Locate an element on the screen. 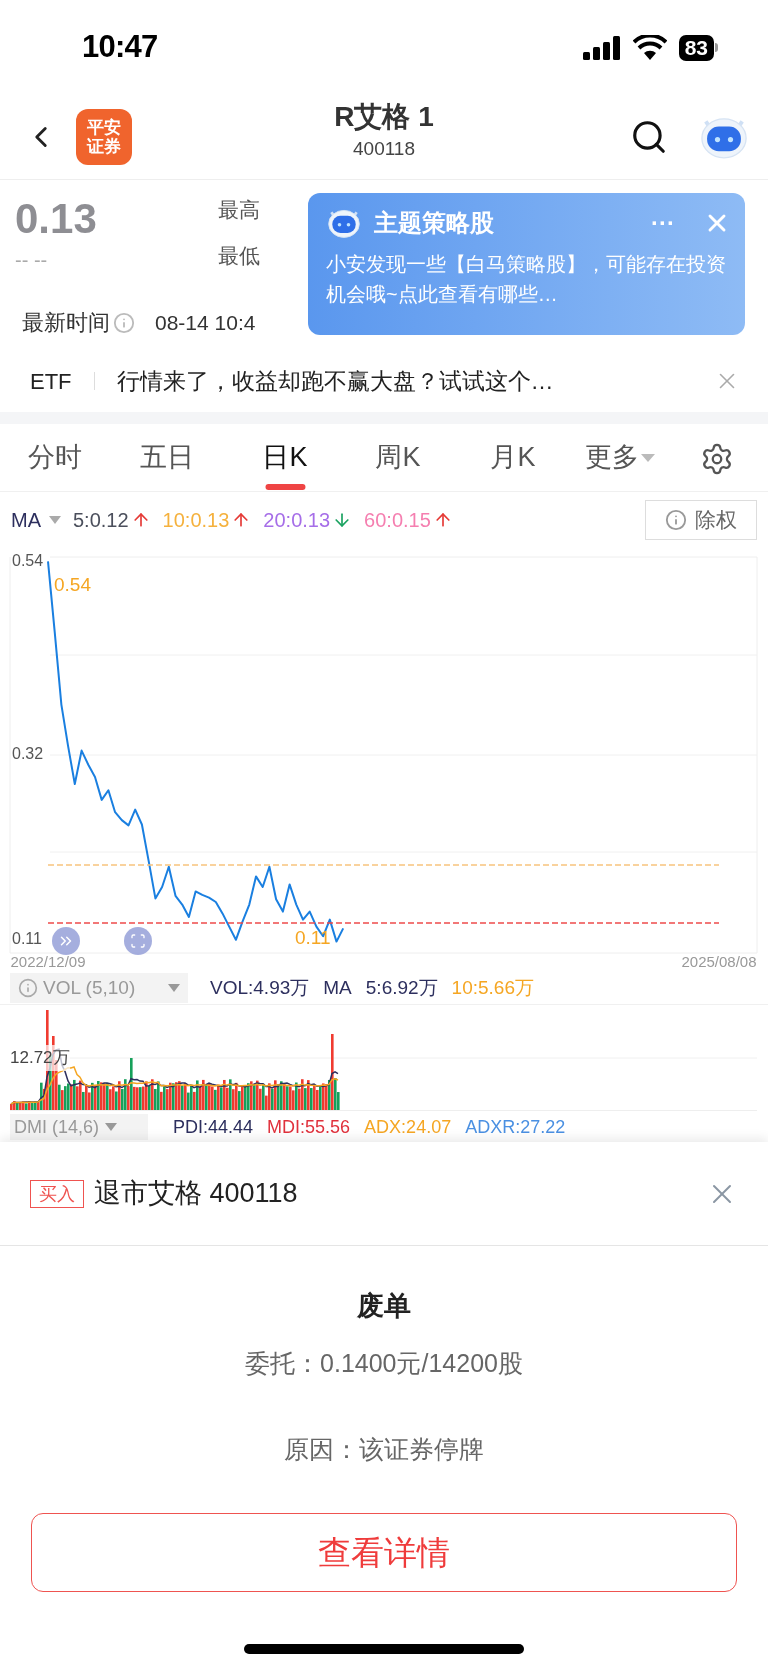  ma-value: 20:0.13 is located at coordinates (297, 520).